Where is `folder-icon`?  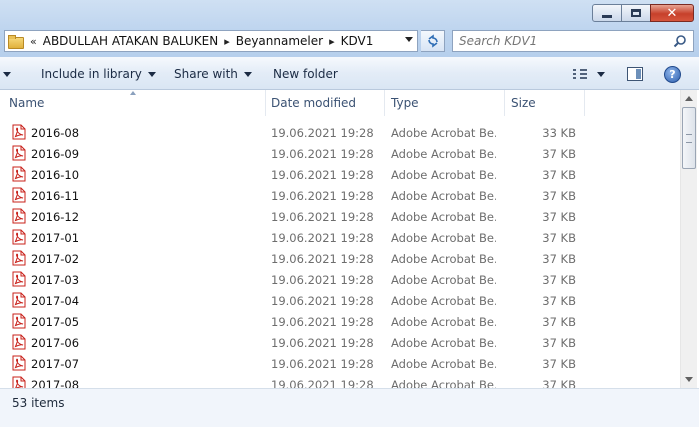 folder-icon is located at coordinates (16, 42).